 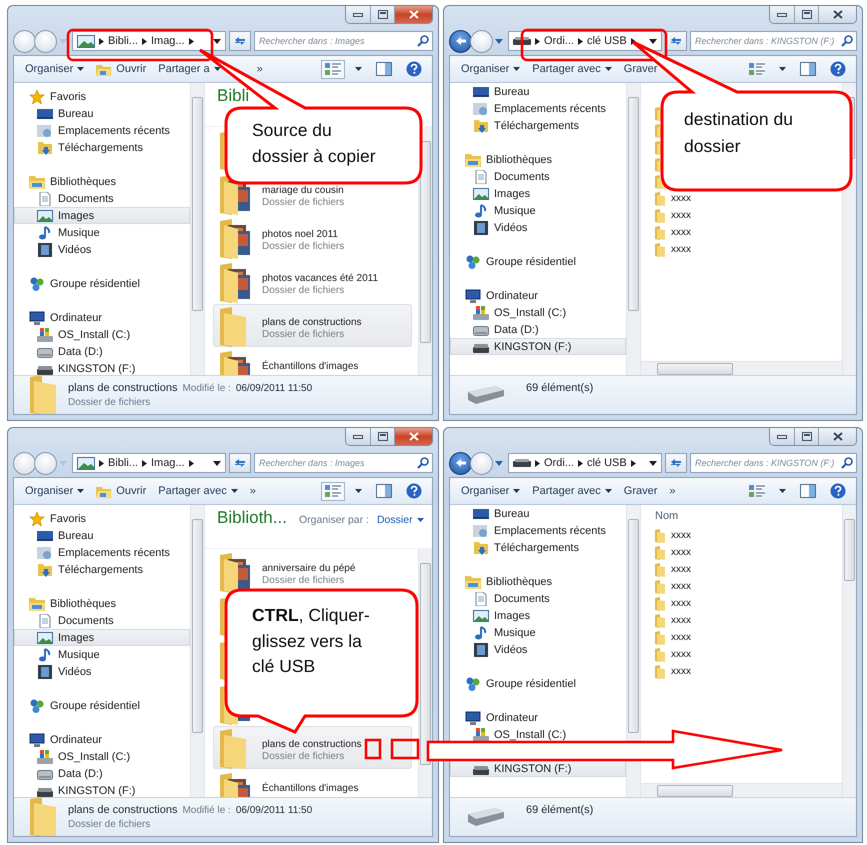 I want to click on folder-item: photos vacances été 2011 Dossier de fichiers, so click(x=312, y=281).